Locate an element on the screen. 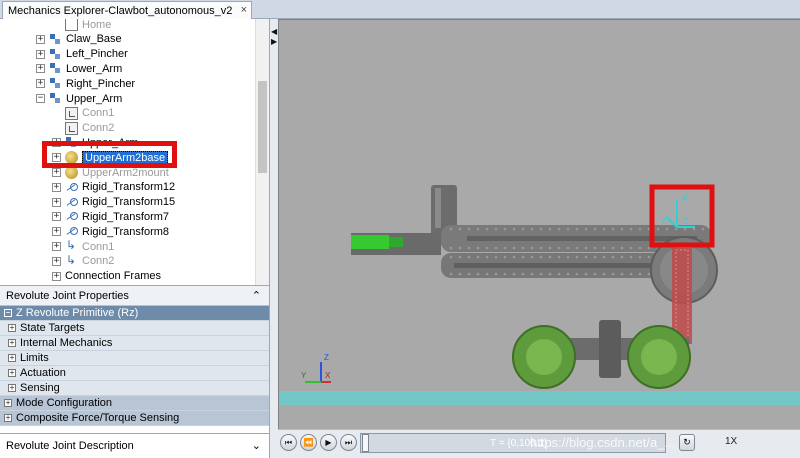 Image resolution: width=800 pixels, height=458 pixels. properties-header: Revolute Joint Properties ⌃ is located at coordinates (134, 296).